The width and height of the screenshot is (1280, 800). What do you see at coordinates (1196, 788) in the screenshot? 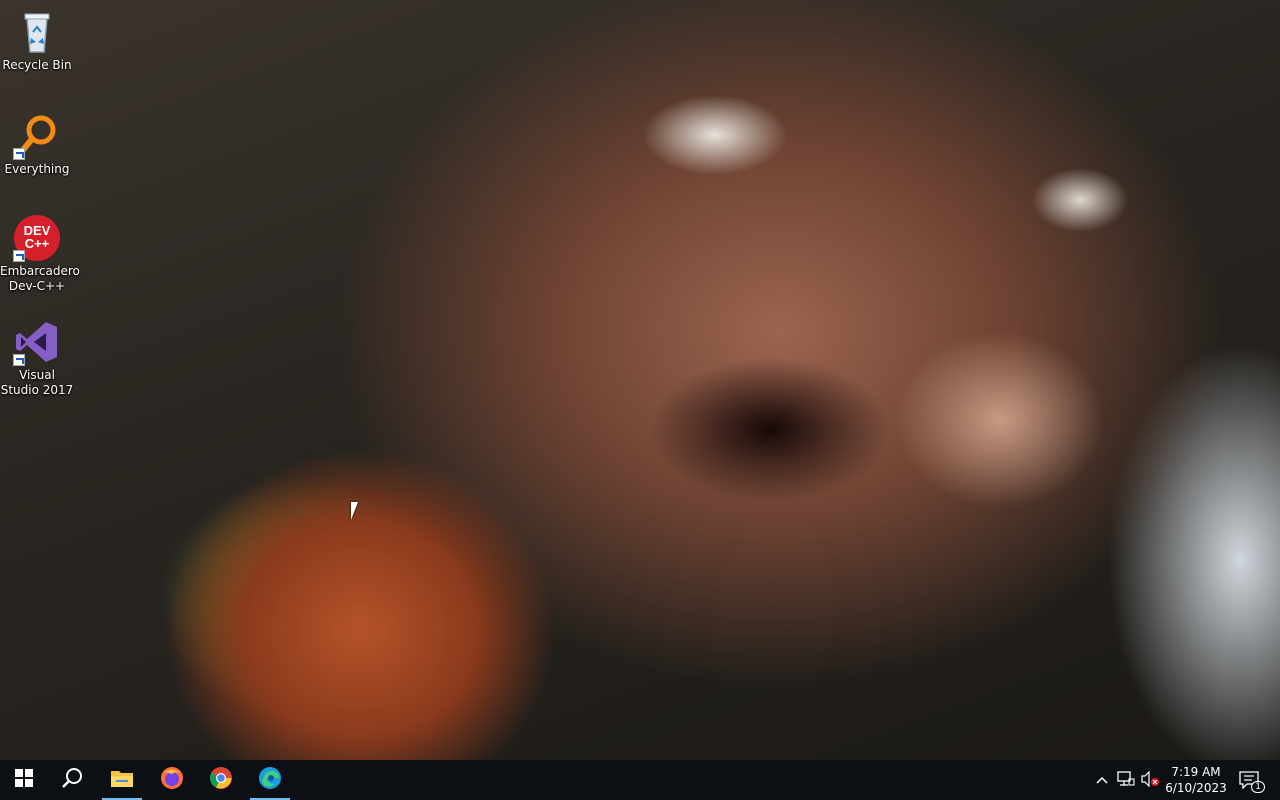
I see `clock-date: 6/10/2023` at bounding box center [1196, 788].